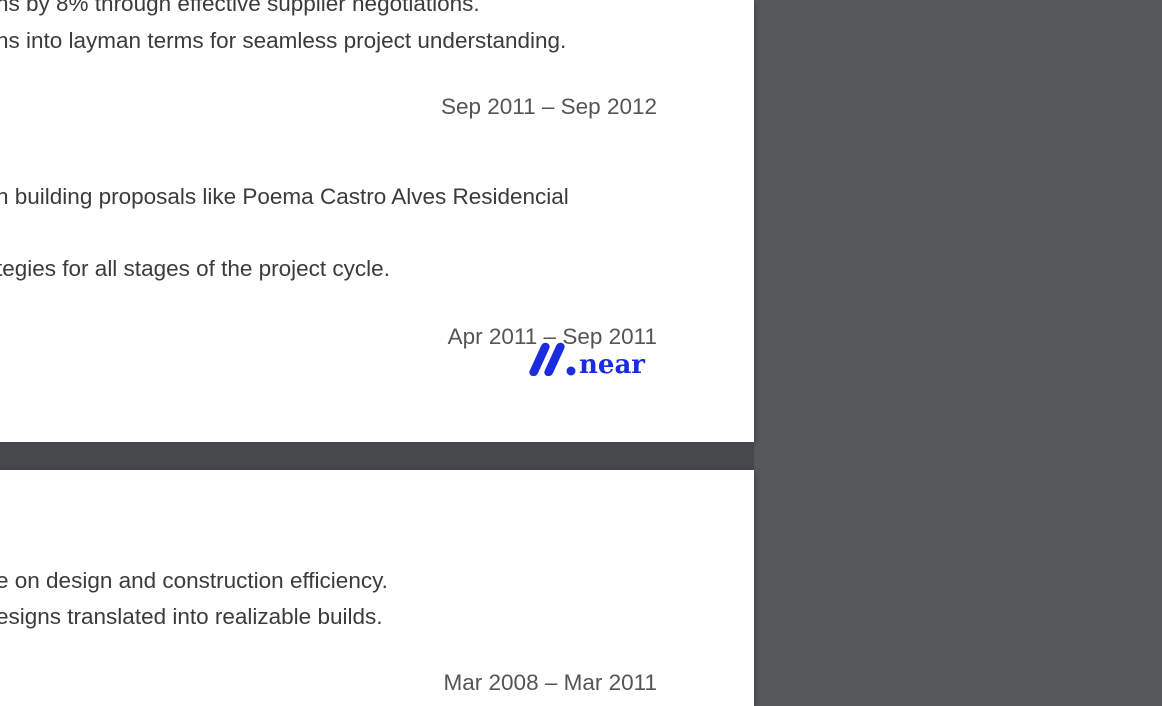  Describe the element at coordinates (194, 580) in the screenshot. I see `bullet-text: e on design and construction efficiency.` at that location.